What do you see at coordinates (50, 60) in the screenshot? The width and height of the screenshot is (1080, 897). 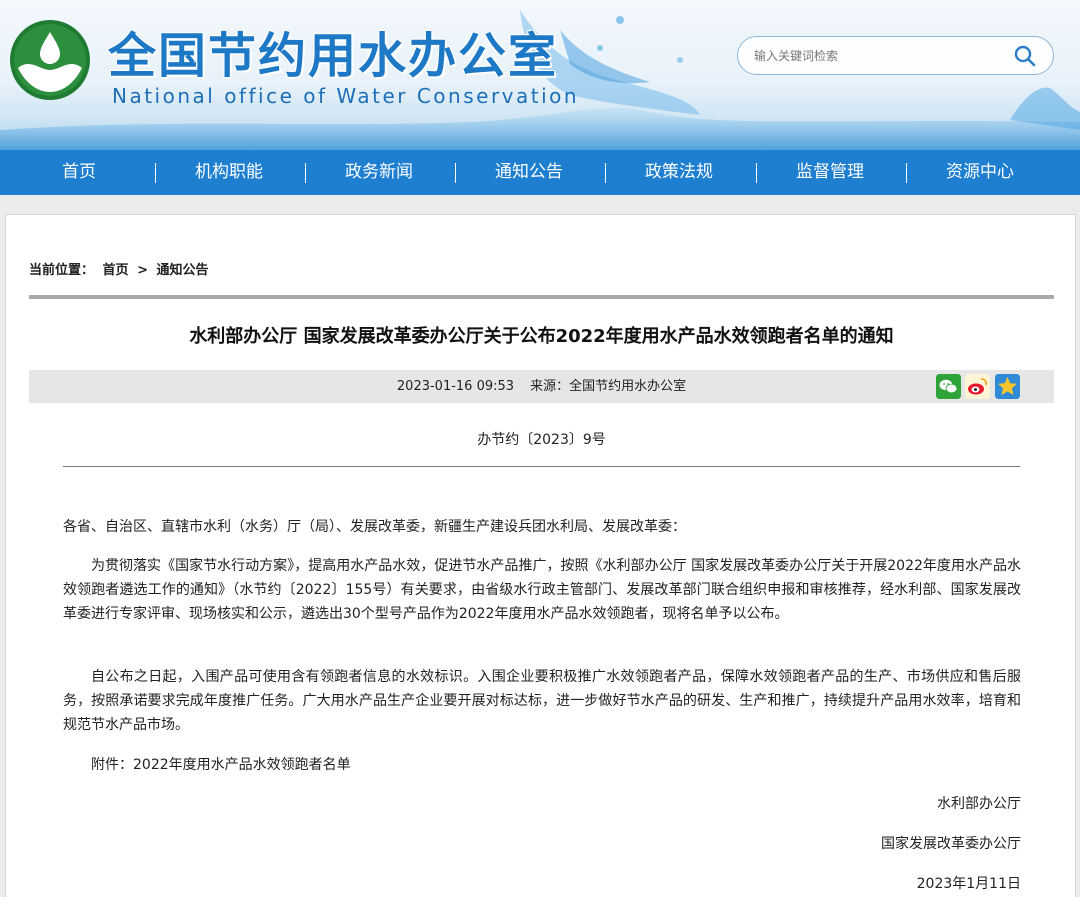 I see `logo-icon` at bounding box center [50, 60].